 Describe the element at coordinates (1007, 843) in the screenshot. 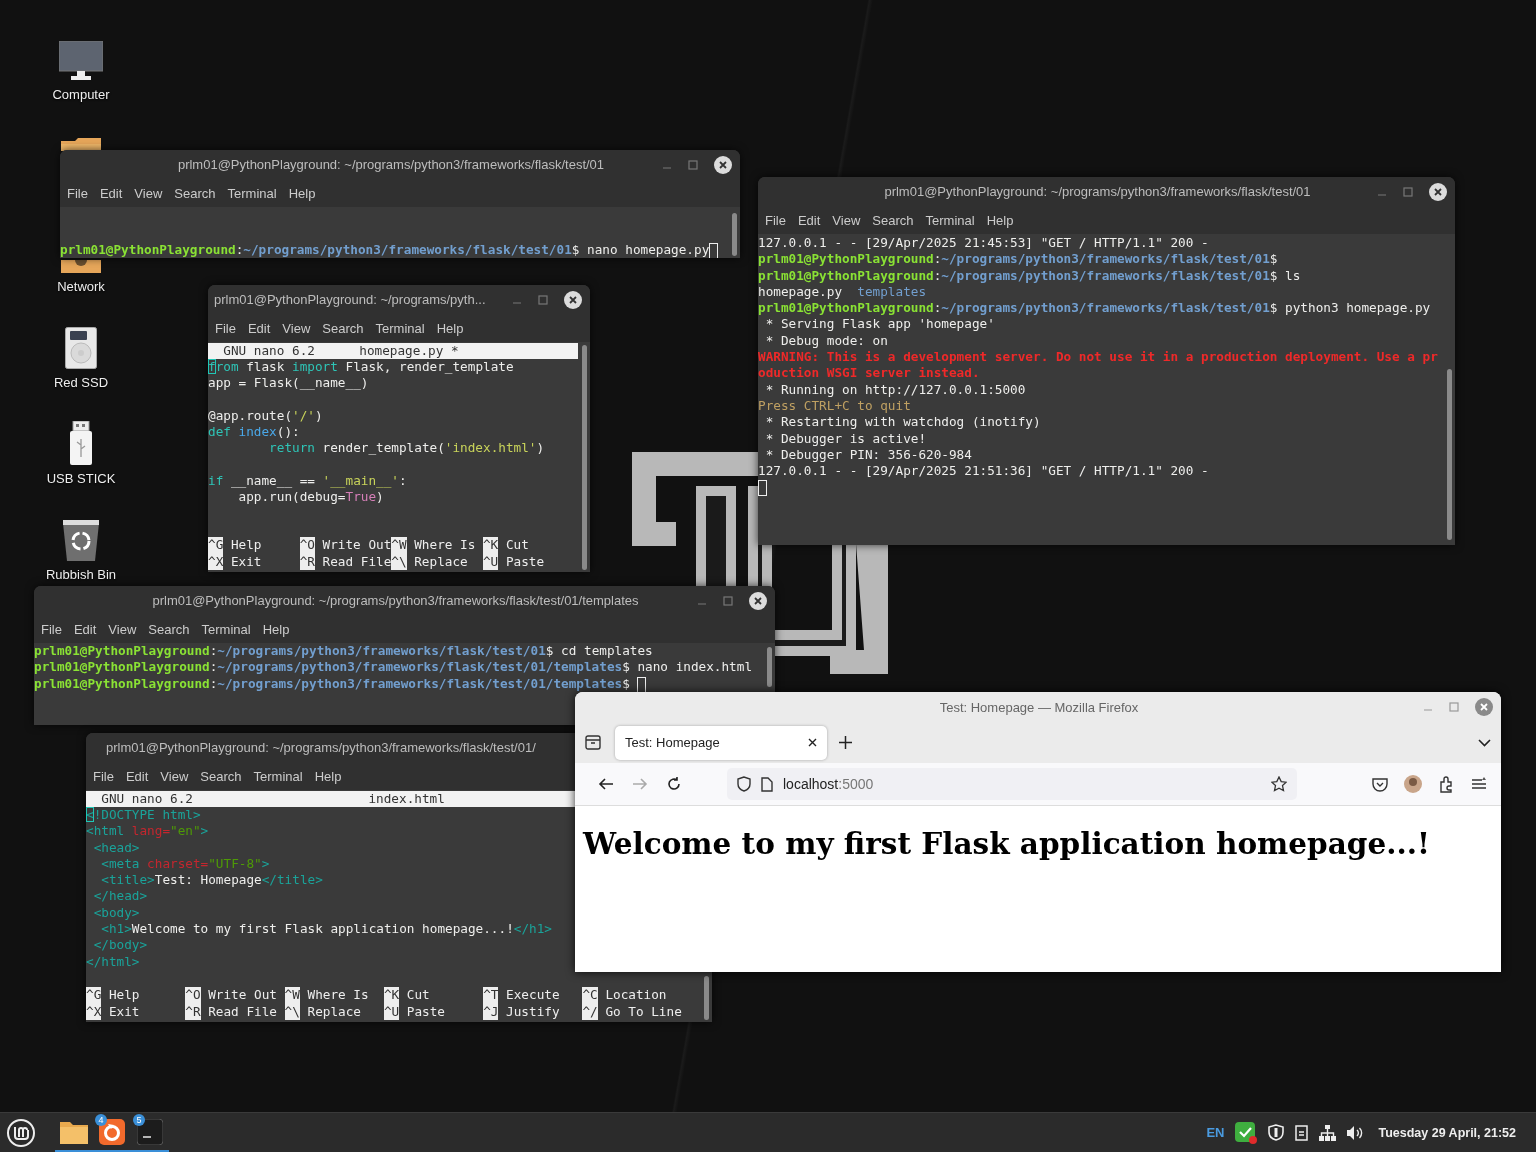

I see `page-heading: Welcome to my first Flask application homepage...!` at that location.